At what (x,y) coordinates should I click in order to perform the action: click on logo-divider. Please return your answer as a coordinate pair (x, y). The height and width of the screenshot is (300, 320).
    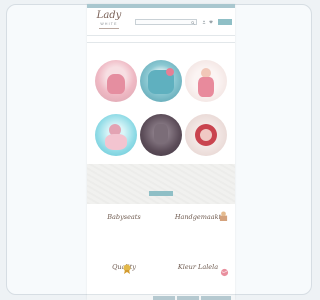
    Looking at the image, I should click on (109, 28).